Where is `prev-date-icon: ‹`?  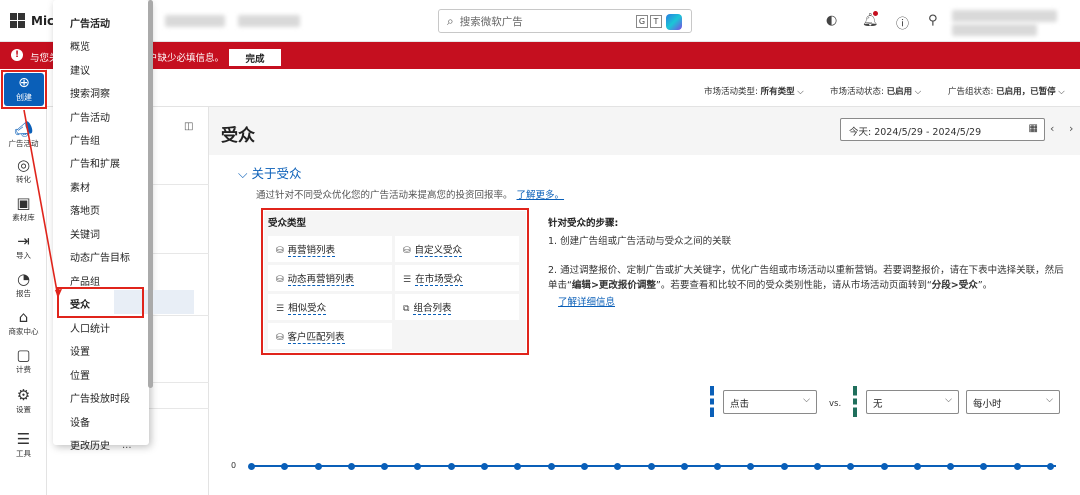
prev-date-icon: ‹ is located at coordinates (1052, 128).